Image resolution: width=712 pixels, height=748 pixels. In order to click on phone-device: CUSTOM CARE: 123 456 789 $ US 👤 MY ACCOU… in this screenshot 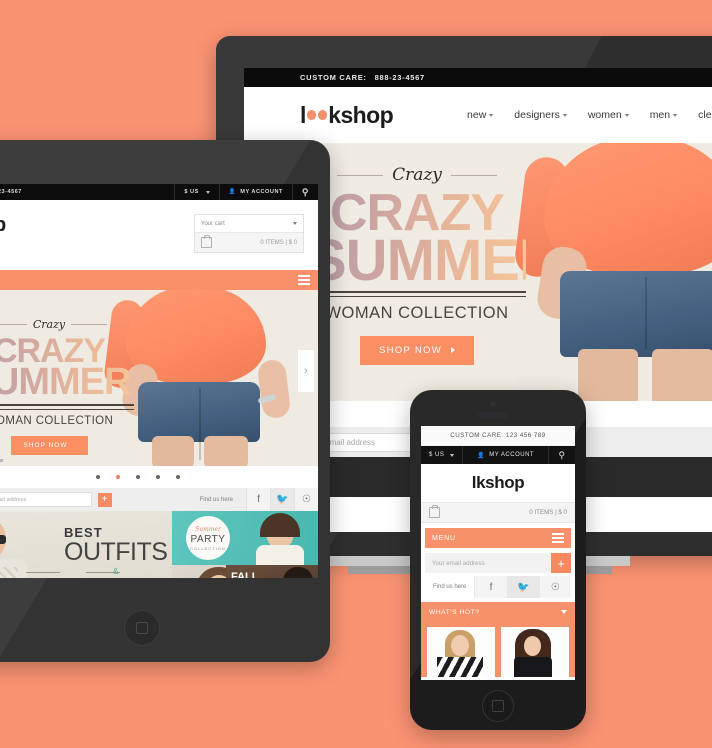, I will do `click(498, 560)`.